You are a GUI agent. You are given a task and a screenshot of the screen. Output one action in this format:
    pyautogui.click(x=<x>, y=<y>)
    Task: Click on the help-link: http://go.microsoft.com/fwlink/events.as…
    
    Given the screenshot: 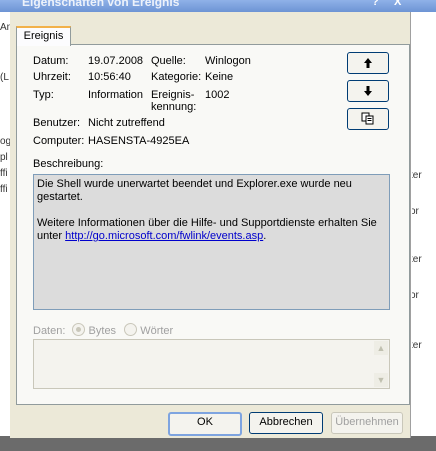 What is the action you would take?
    pyautogui.click(x=164, y=236)
    